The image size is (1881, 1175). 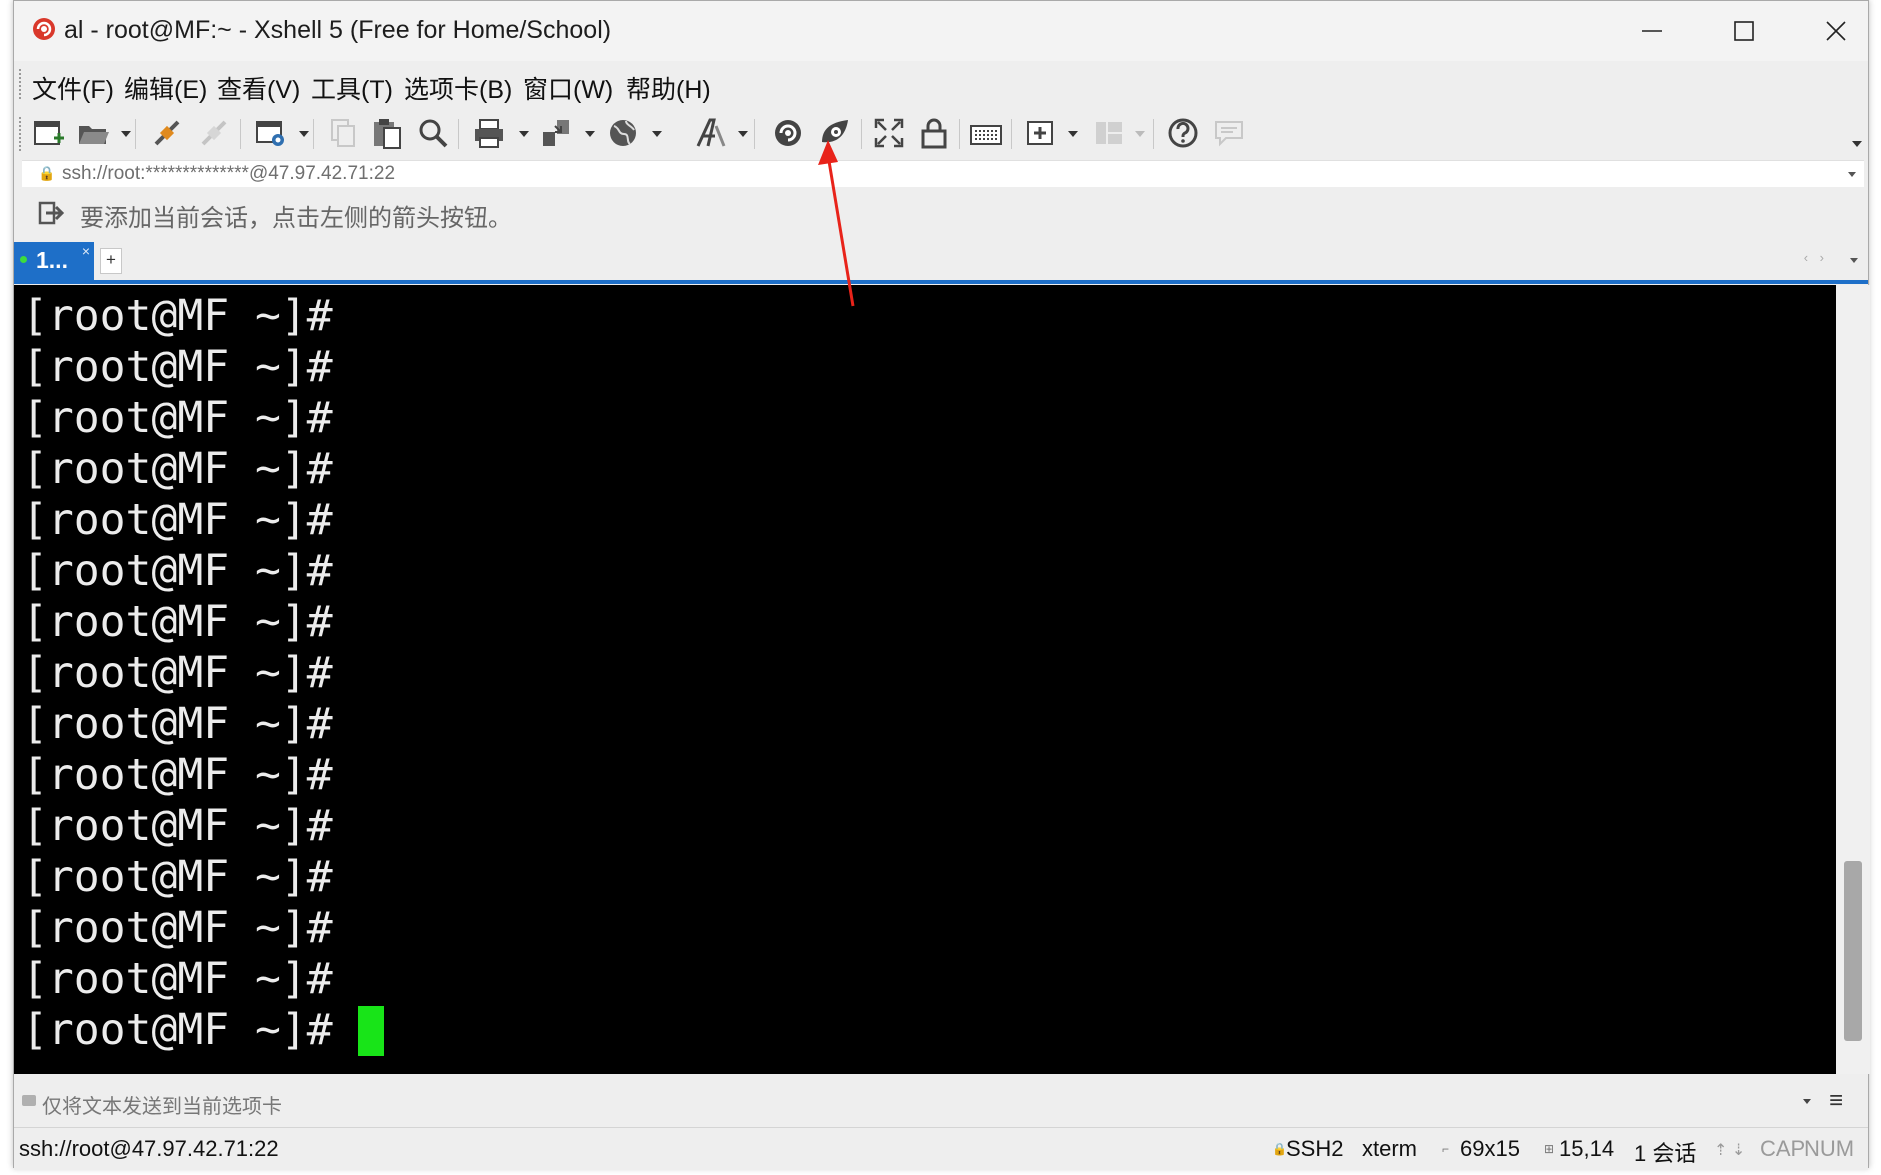 I want to click on fullscreen-icon, so click(x=889, y=133).